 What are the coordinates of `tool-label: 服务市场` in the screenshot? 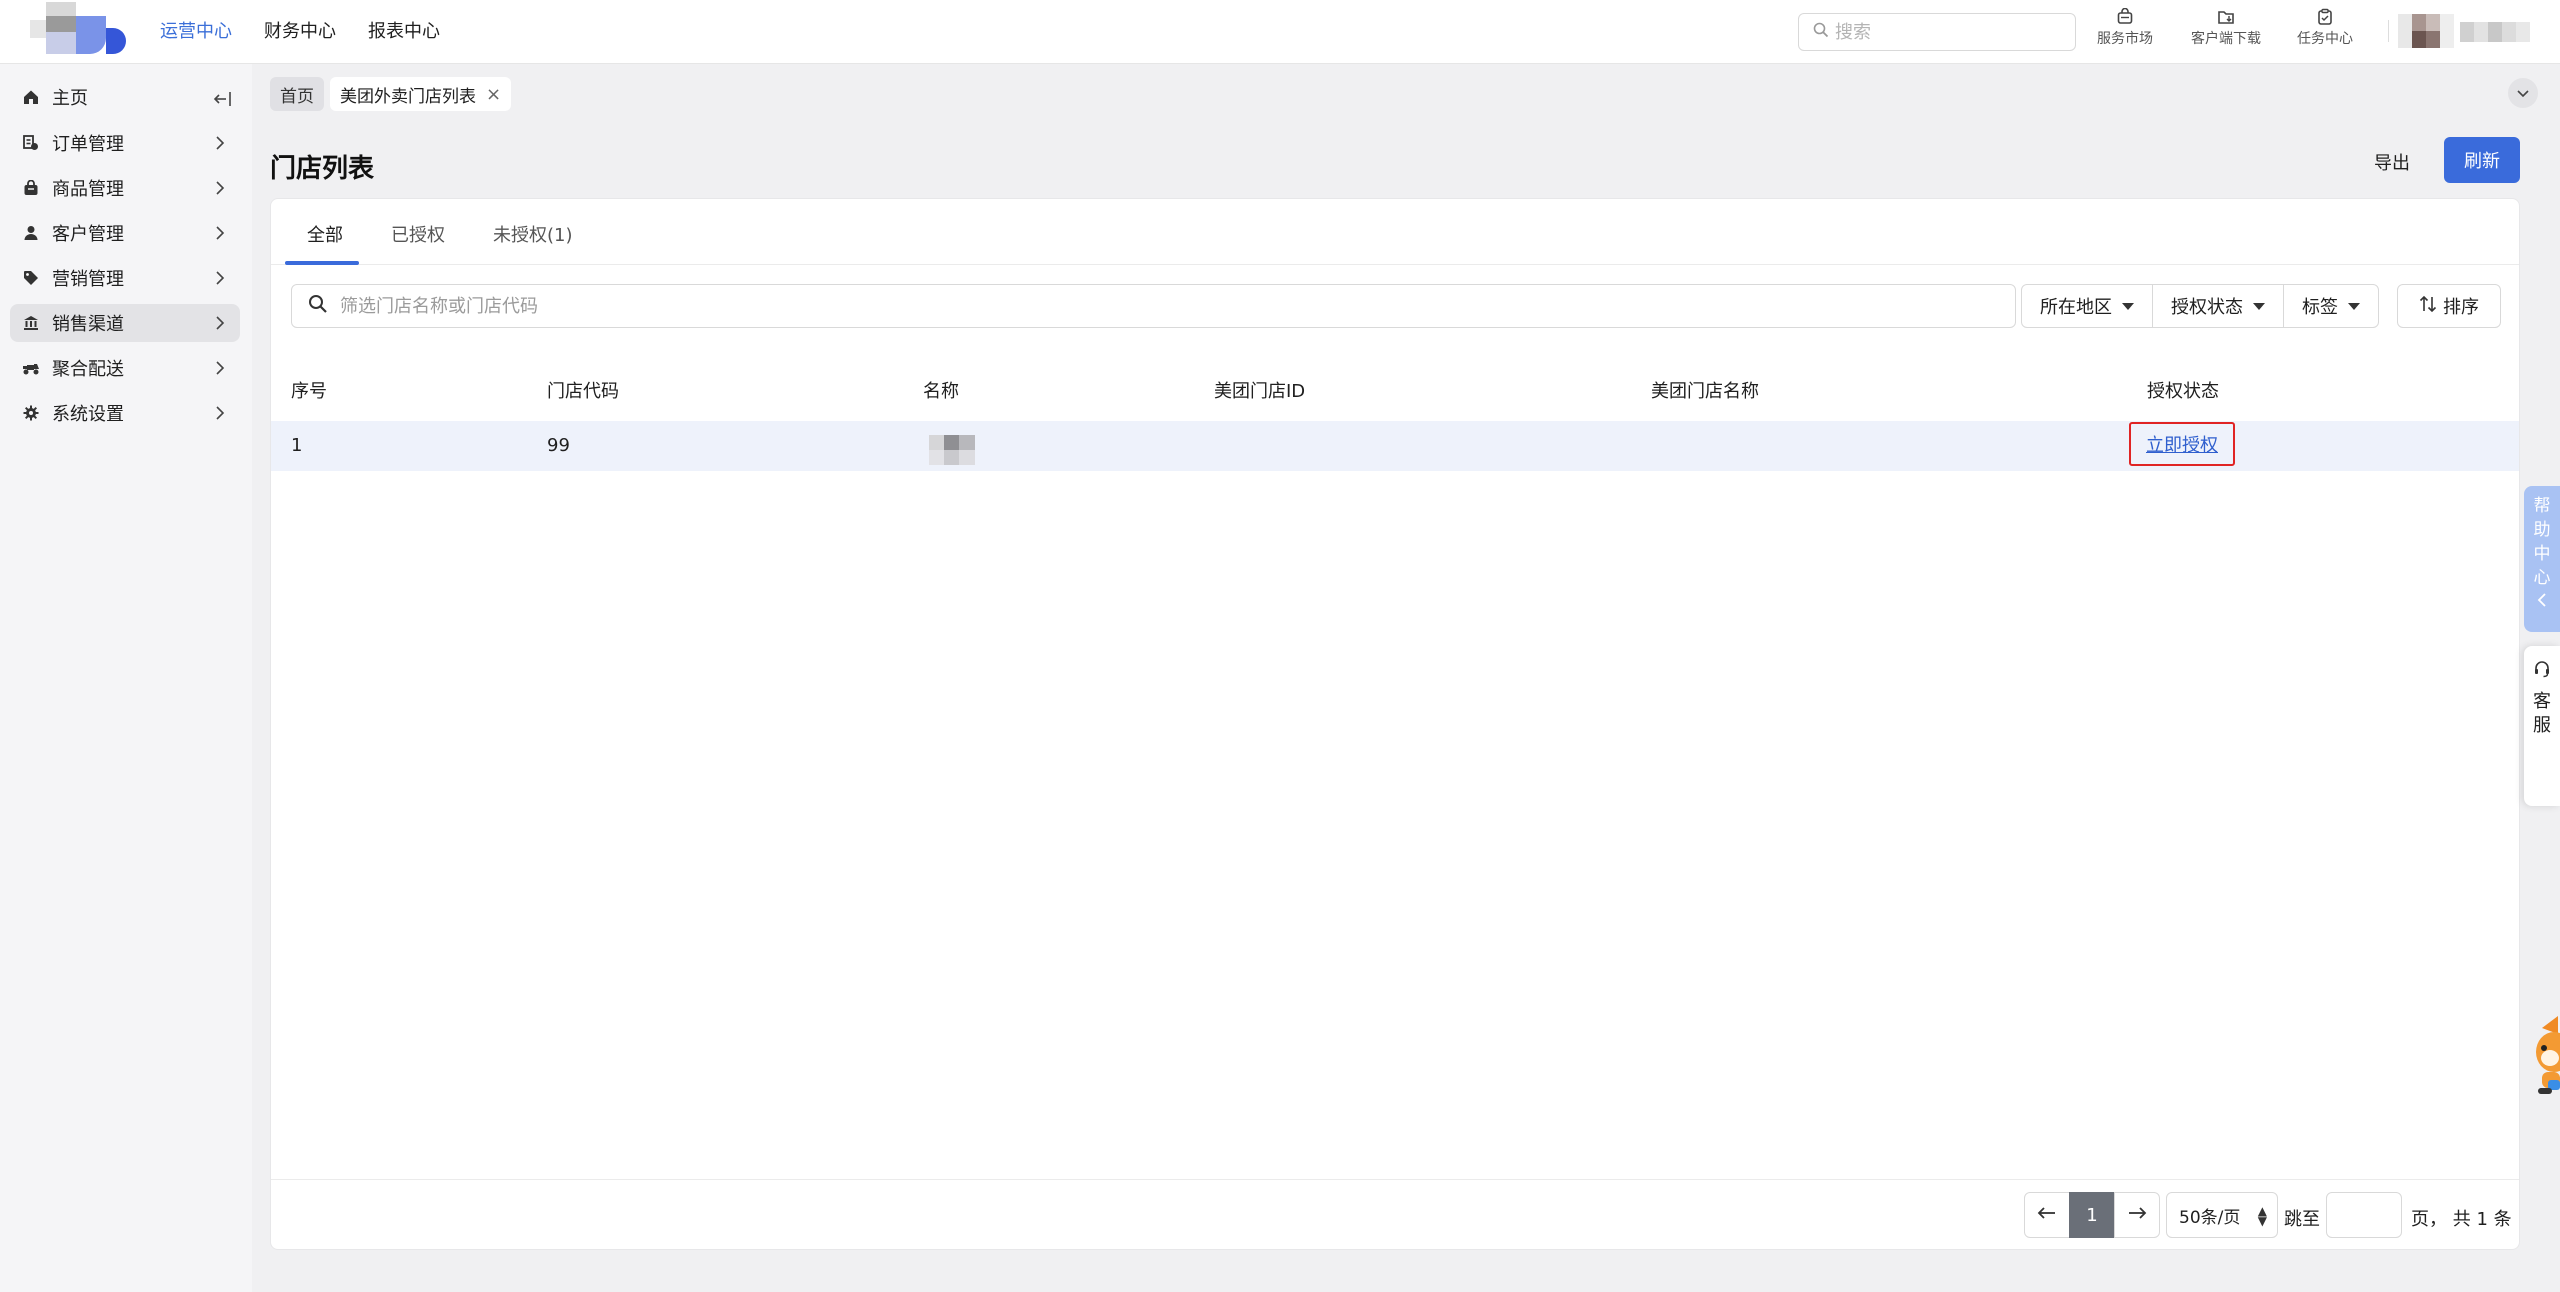 It's located at (2125, 39).